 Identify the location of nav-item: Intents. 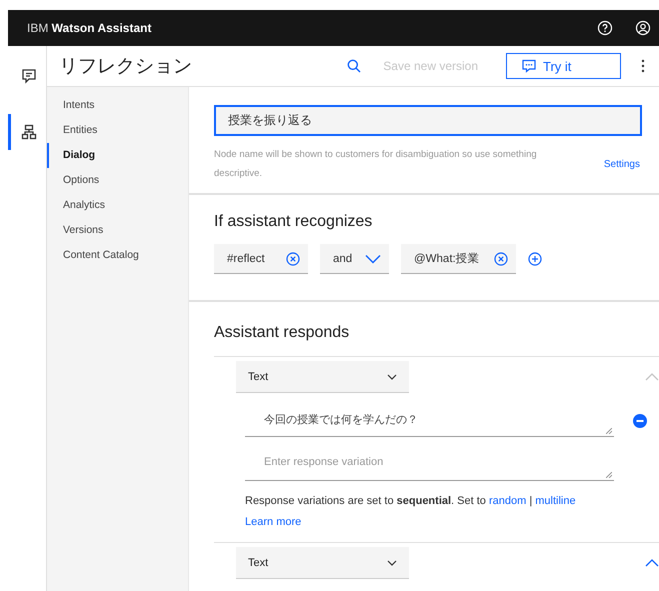
(117, 105).